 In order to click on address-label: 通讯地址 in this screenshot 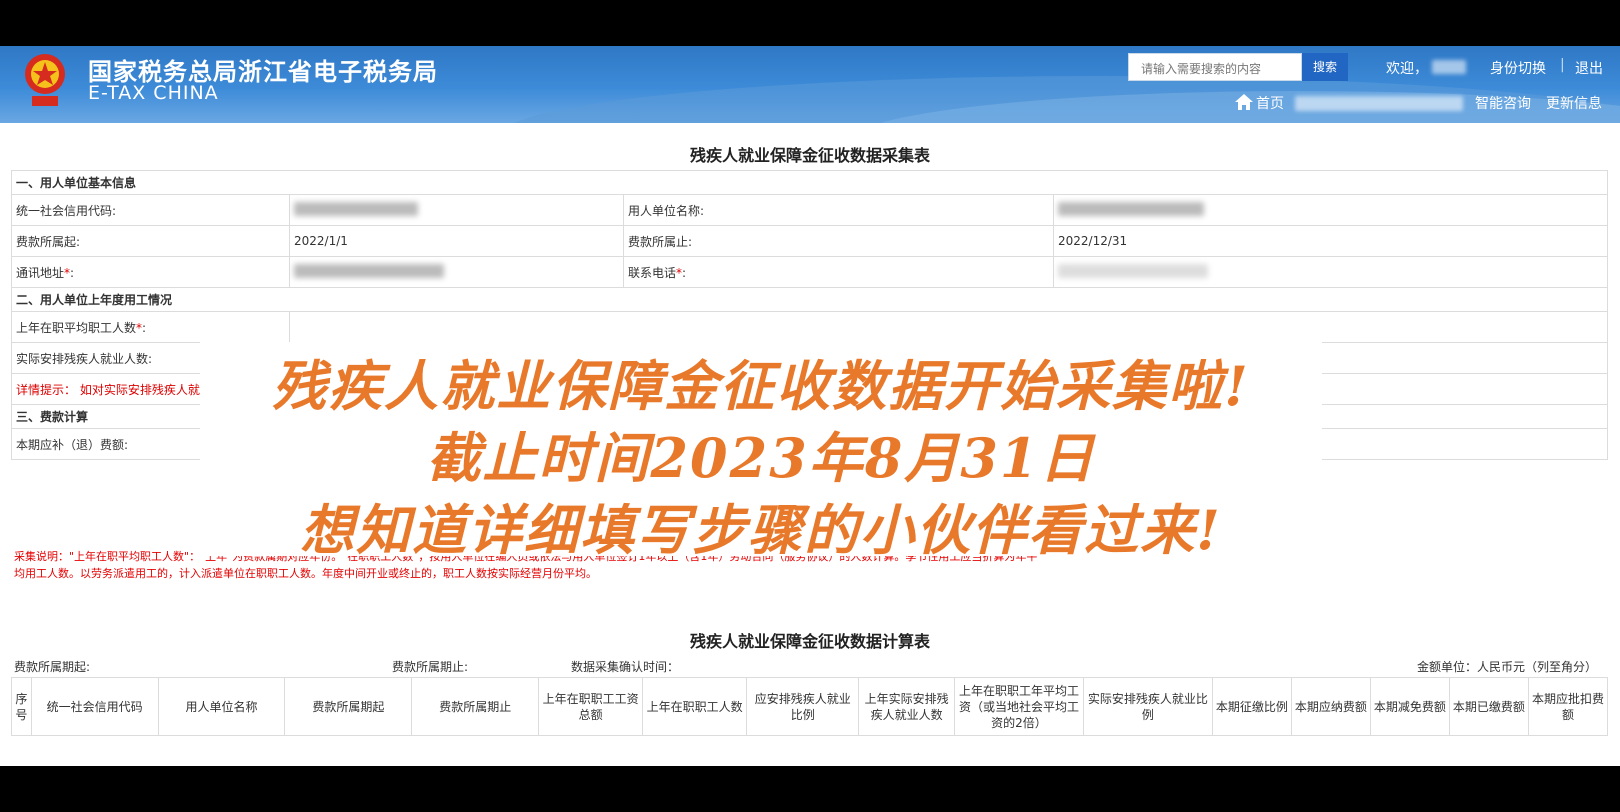, I will do `click(40, 272)`.